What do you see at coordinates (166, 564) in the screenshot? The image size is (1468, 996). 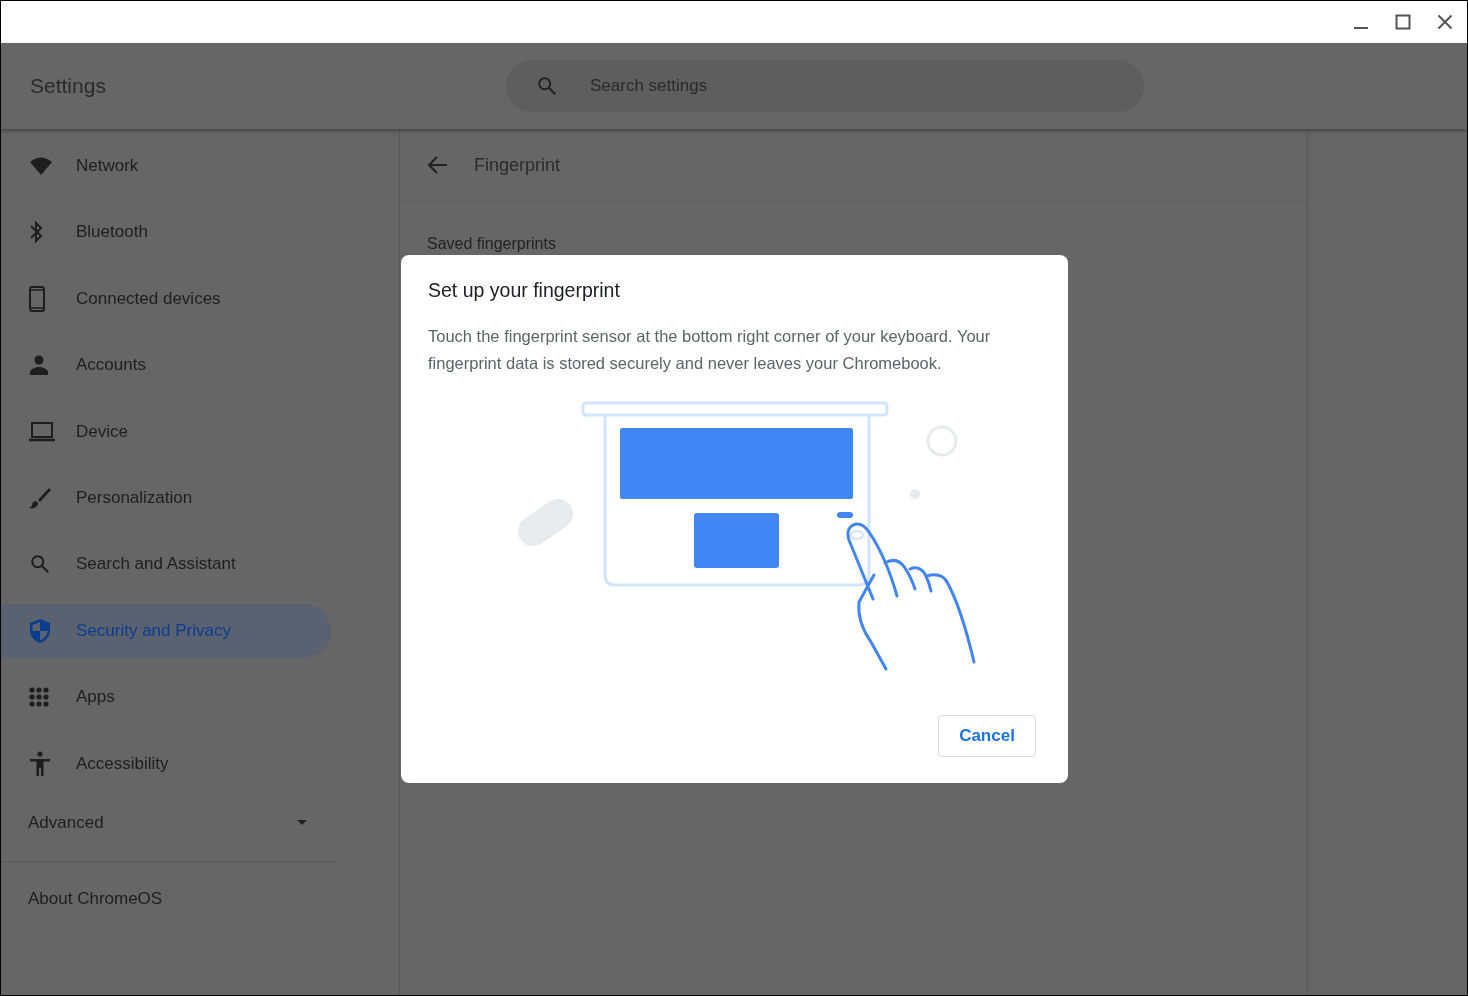 I see `sidebar-item: Search and Assistant` at bounding box center [166, 564].